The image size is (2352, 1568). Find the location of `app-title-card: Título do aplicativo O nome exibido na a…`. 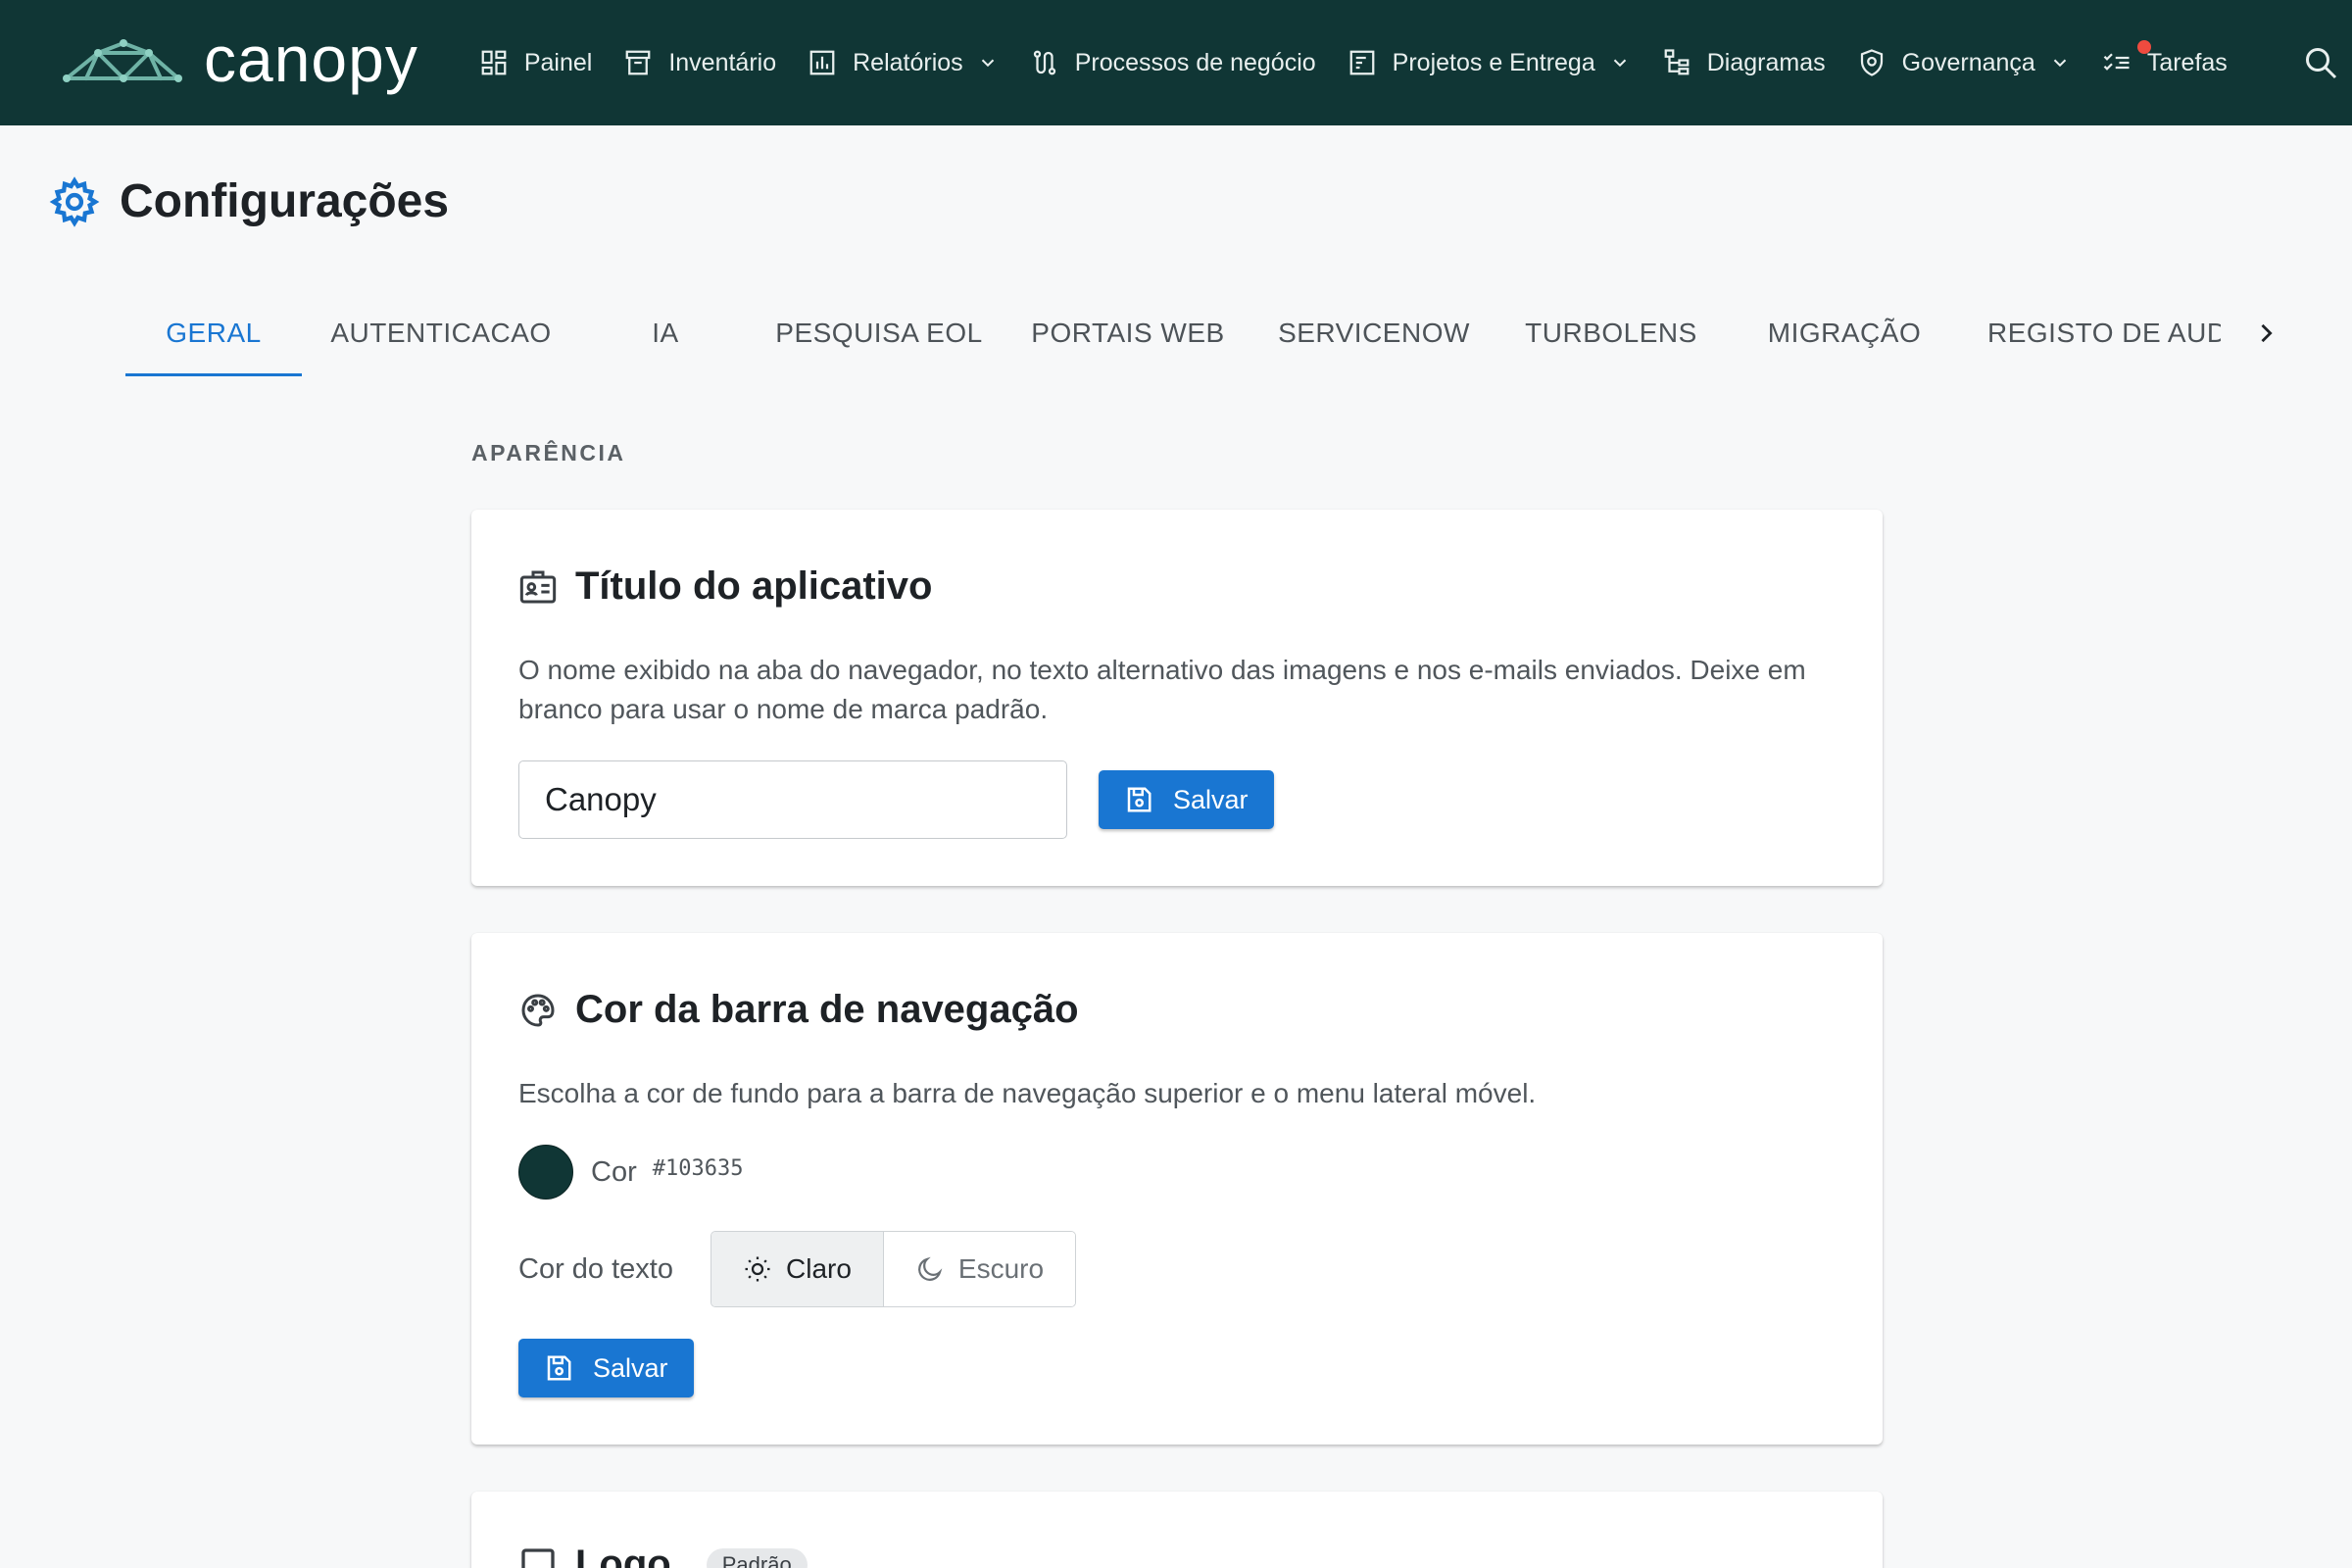

app-title-card: Título do aplicativo O nome exibido na a… is located at coordinates (1177, 698).